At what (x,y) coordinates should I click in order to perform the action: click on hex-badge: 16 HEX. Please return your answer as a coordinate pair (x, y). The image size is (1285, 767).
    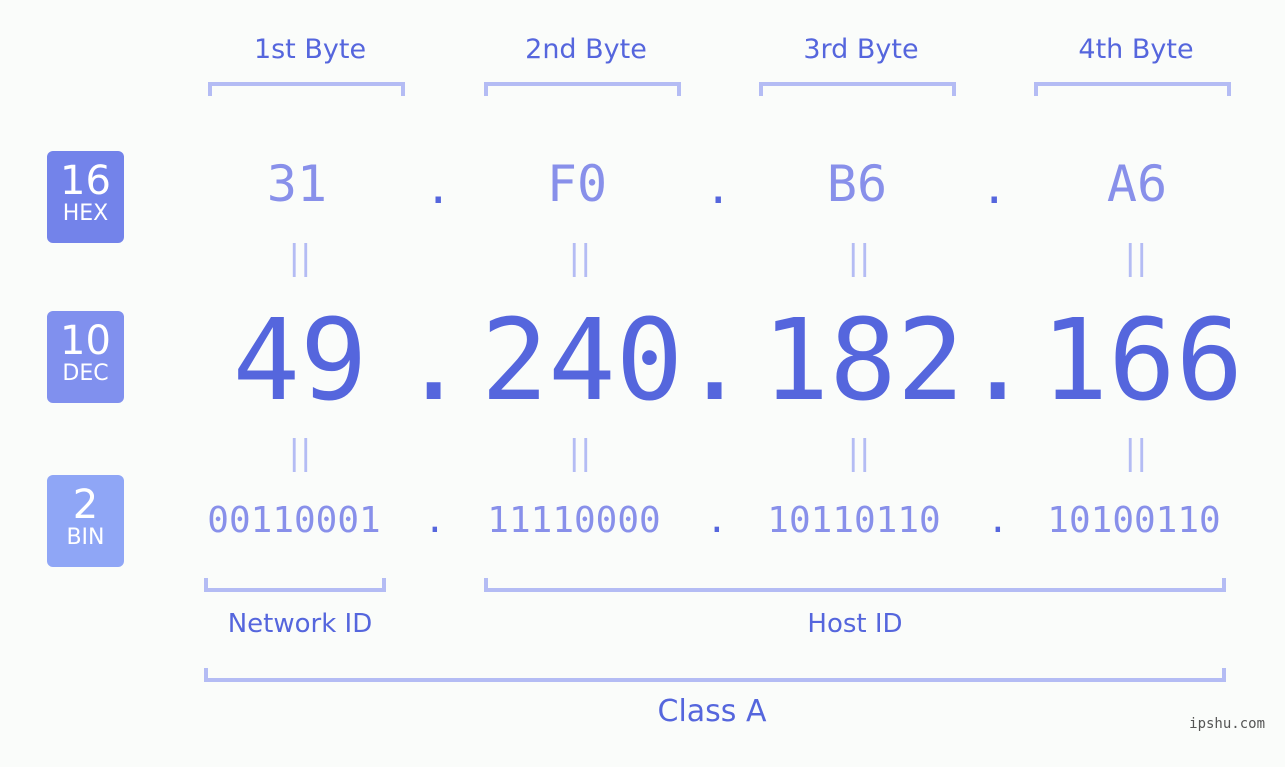
    Looking at the image, I should click on (85, 197).